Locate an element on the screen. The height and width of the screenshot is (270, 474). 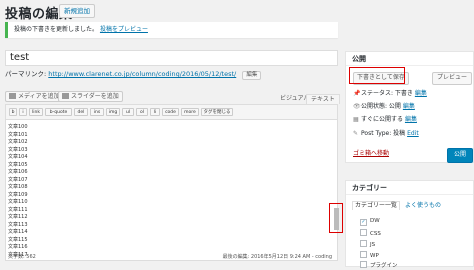
category-tabs: カテゴリー一覧 よく使うもの is located at coordinates (396, 205).